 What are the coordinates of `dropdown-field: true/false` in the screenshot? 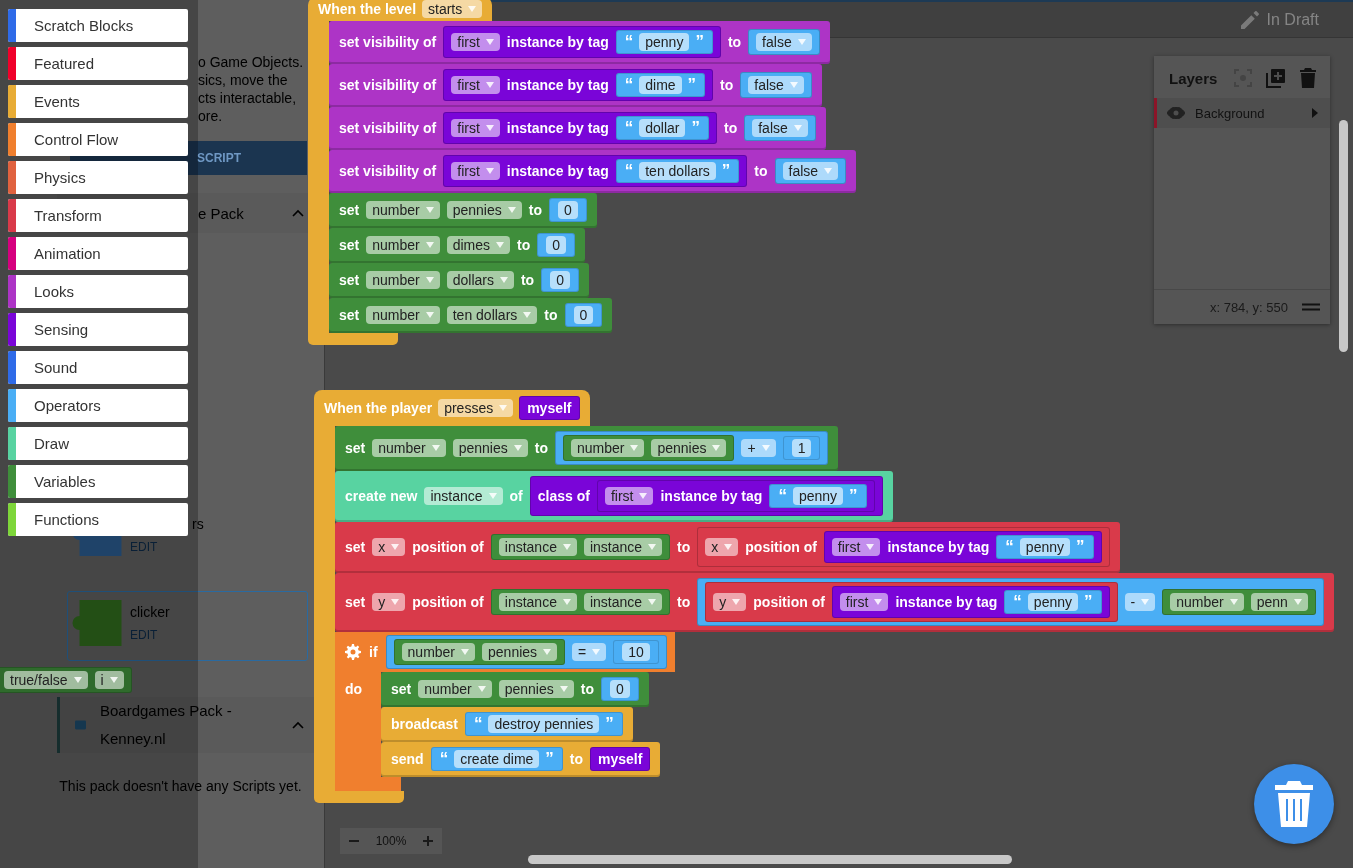 It's located at (46, 680).